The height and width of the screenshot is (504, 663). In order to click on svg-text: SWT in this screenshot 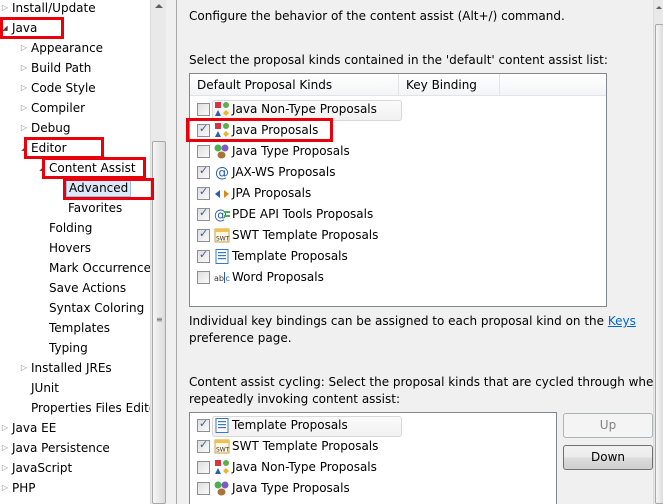, I will do `click(223, 450)`.